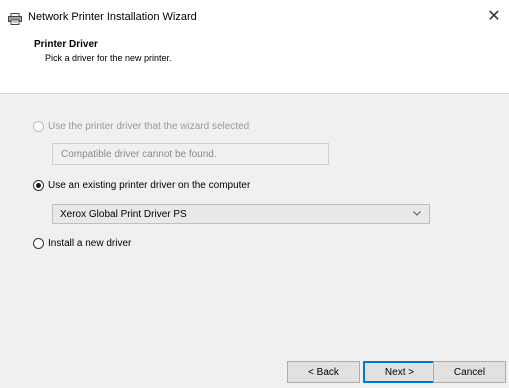 This screenshot has height=388, width=509. I want to click on wizard-footer: < Back Next > Cancel, so click(254, 368).